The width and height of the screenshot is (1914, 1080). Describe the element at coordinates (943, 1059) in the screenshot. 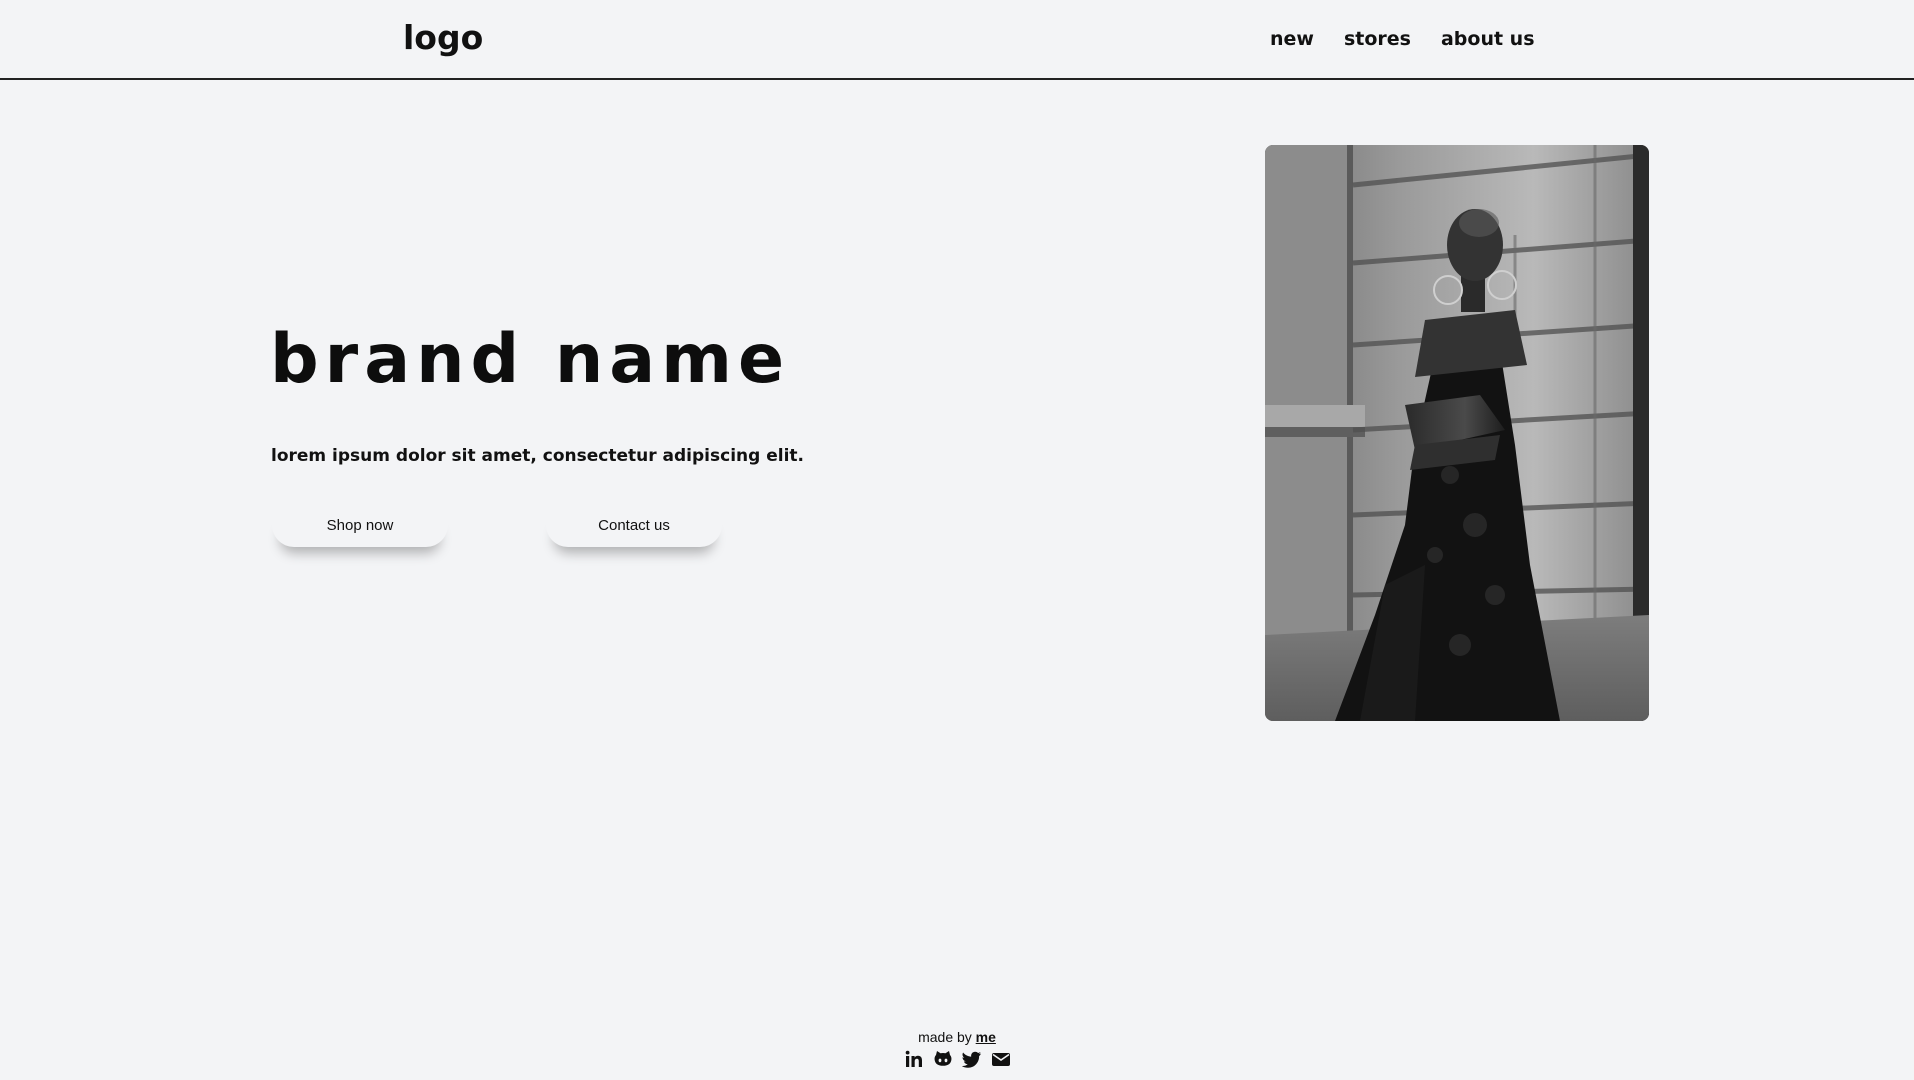

I see `github-icon` at that location.